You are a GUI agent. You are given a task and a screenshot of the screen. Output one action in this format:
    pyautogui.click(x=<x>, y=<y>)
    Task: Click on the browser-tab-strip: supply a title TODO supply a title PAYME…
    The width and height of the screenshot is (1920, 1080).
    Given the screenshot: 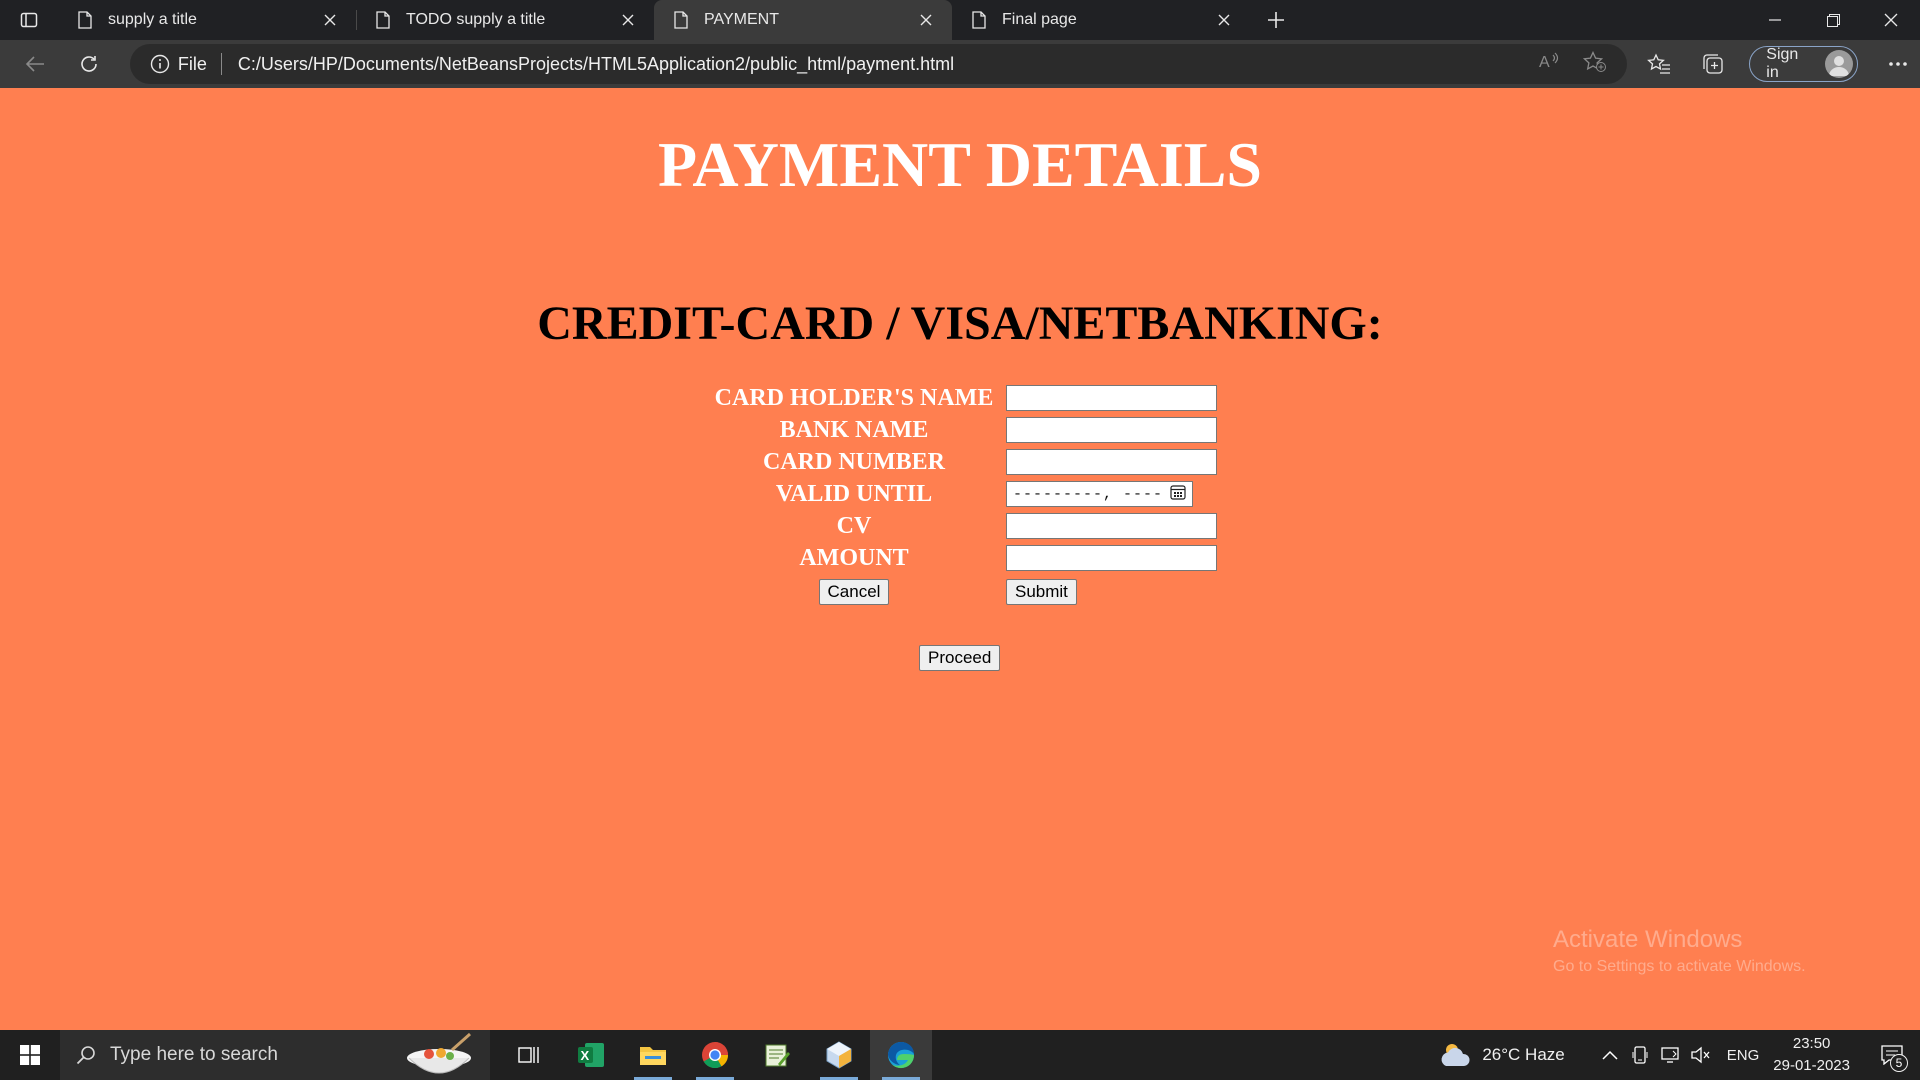 What is the action you would take?
    pyautogui.click(x=960, y=20)
    